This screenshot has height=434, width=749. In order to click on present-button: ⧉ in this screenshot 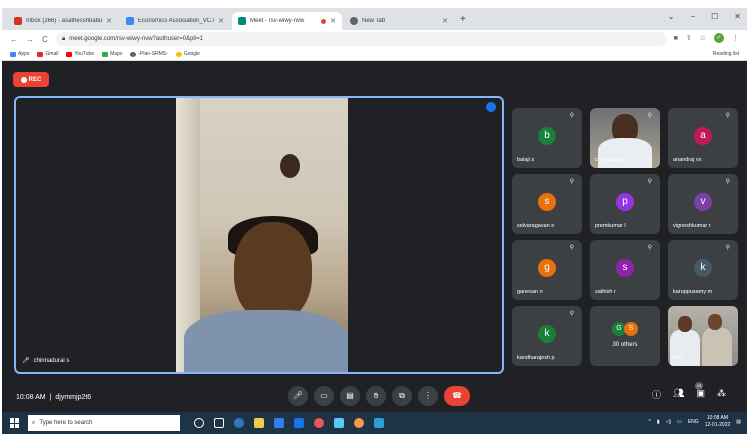, I will do `click(402, 396)`.